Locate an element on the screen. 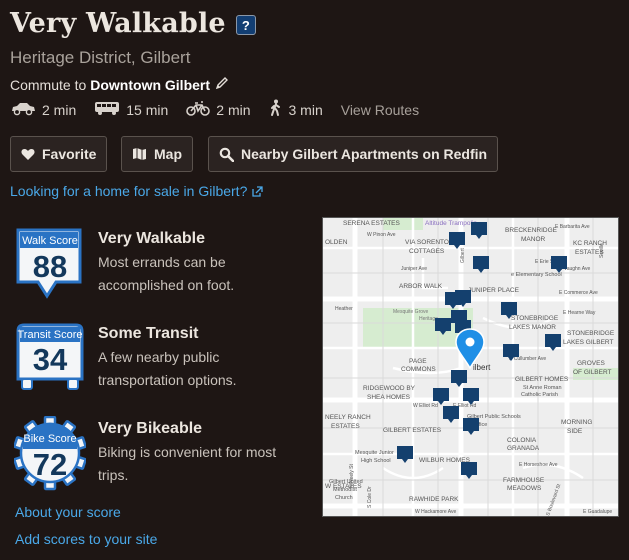 The height and width of the screenshot is (560, 629). mode-transit: 15 min is located at coordinates (131, 109).